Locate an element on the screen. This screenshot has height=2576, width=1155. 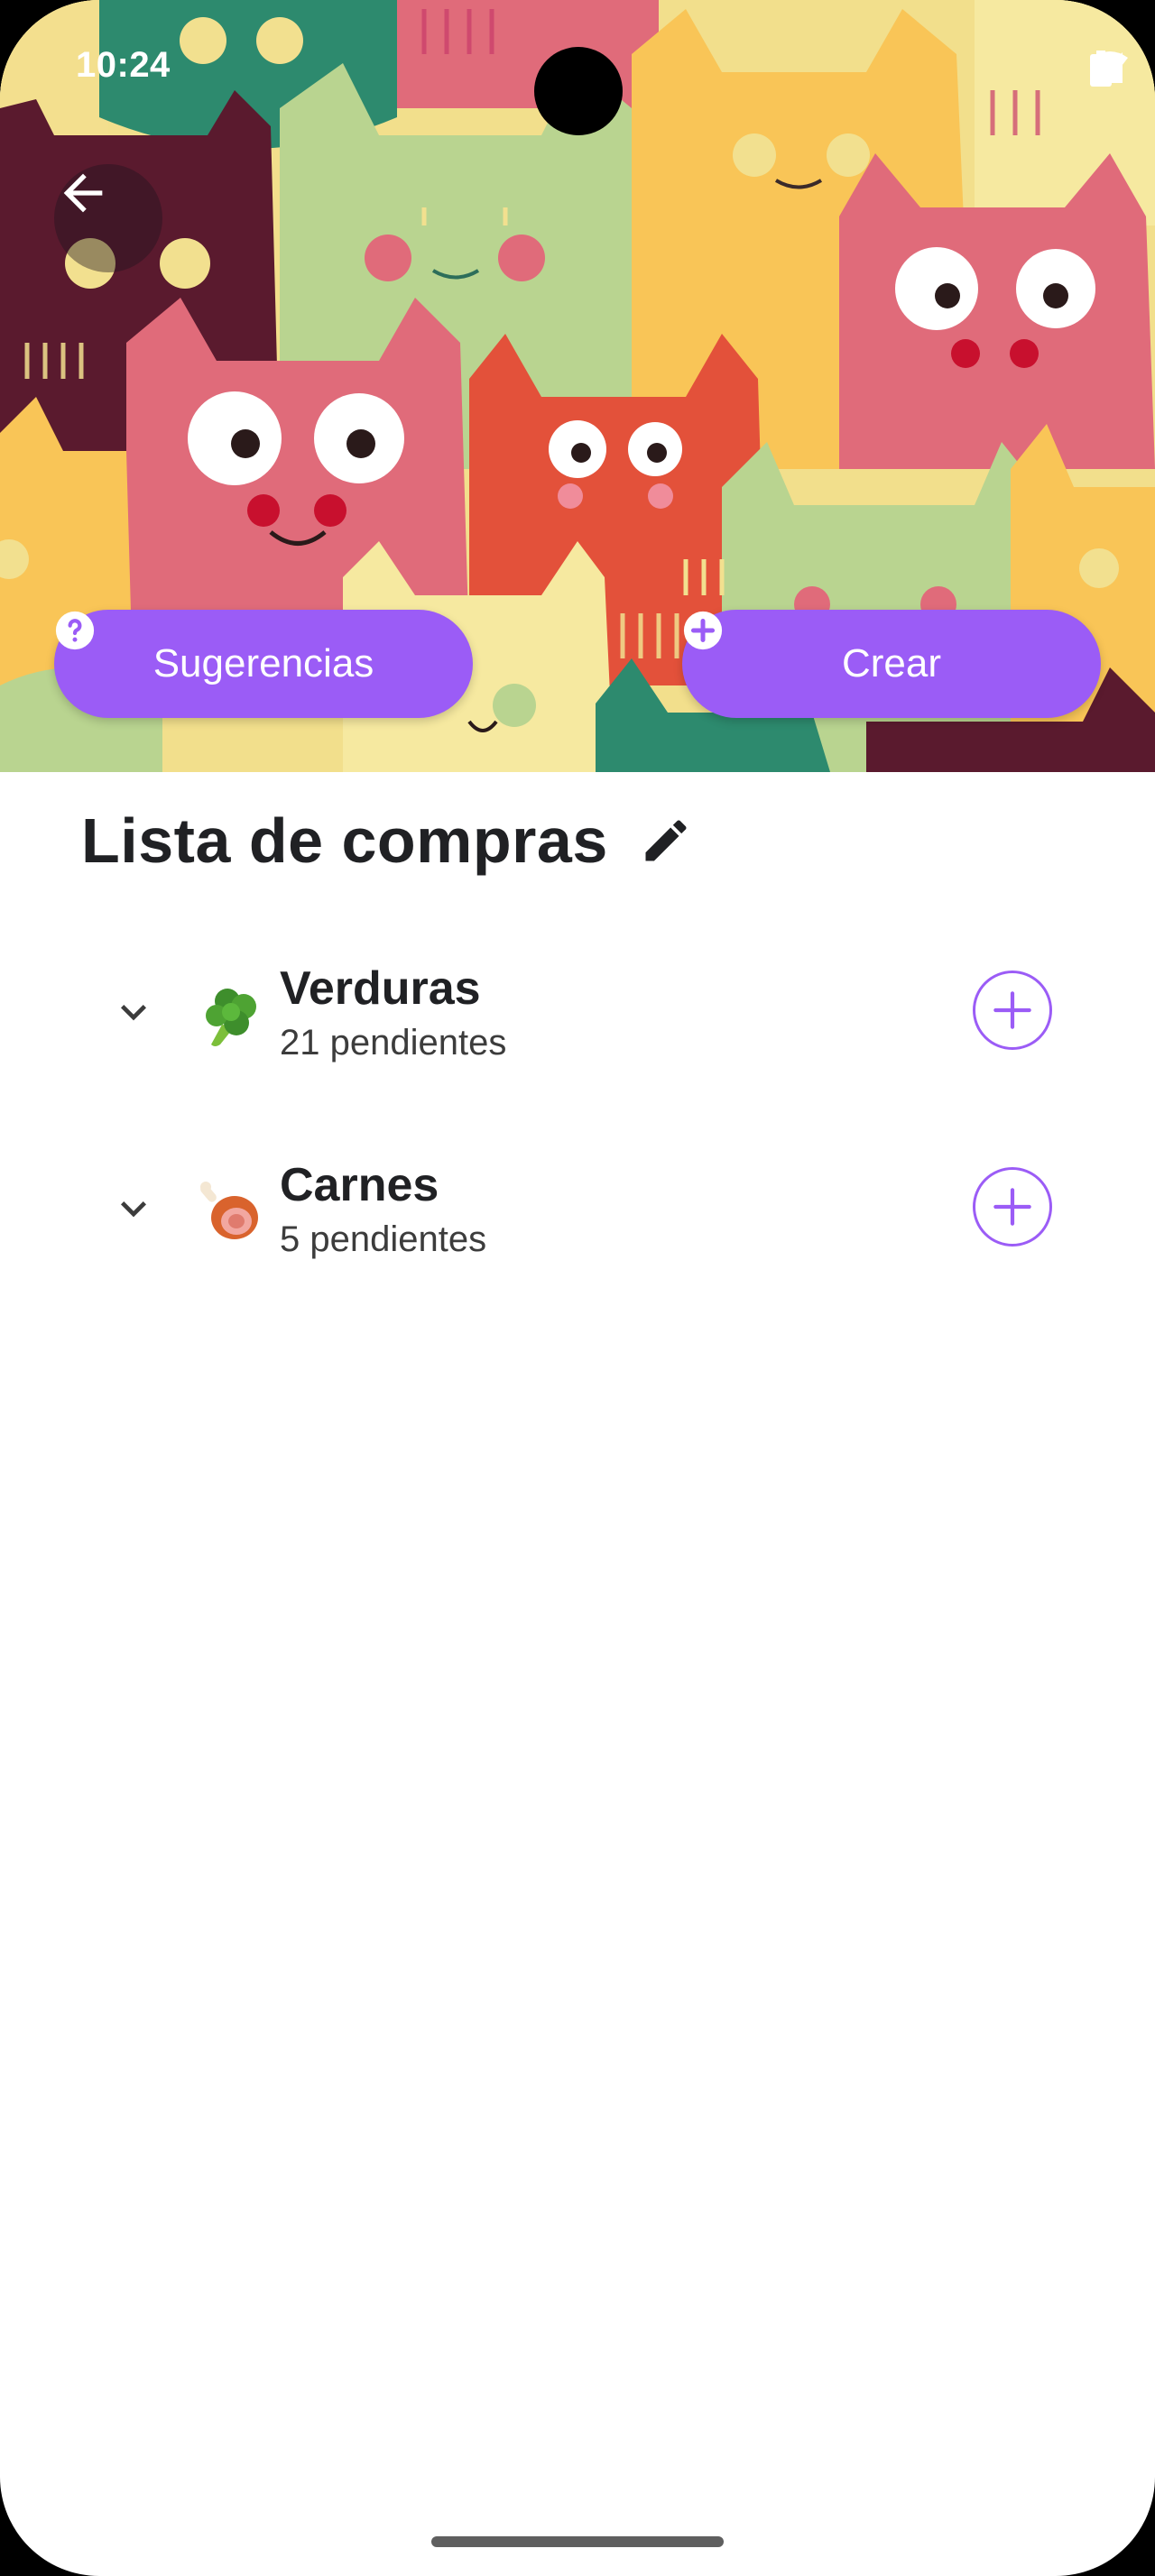
list-title-row: Lista de compras is located at coordinates (387, 841).